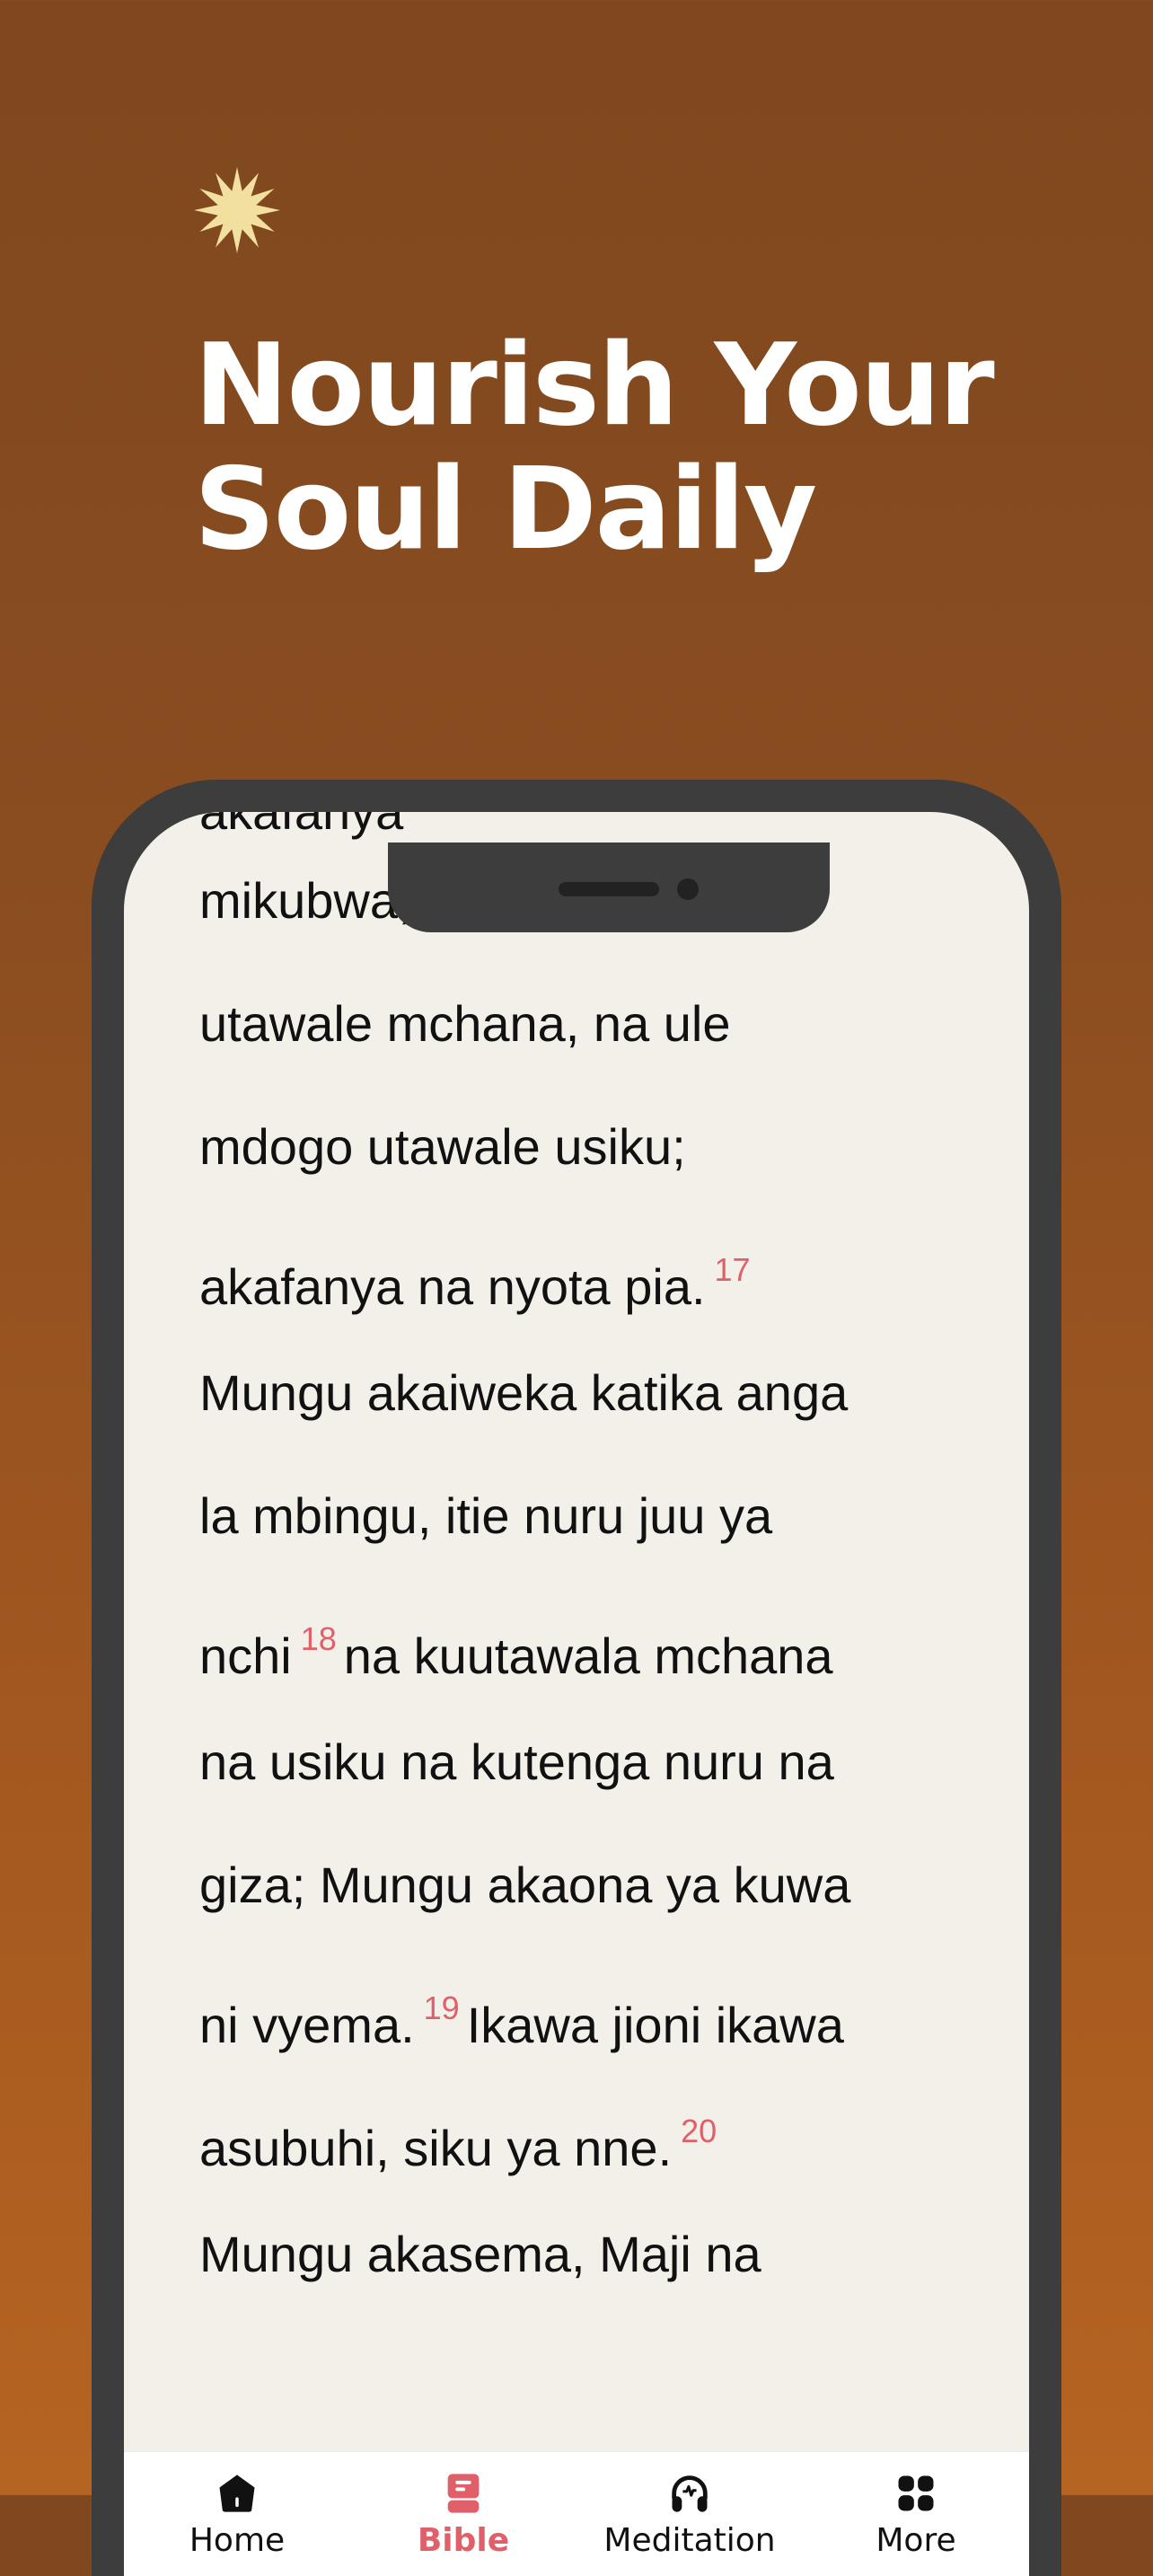 The height and width of the screenshot is (2576, 1153). What do you see at coordinates (733, 1269) in the screenshot?
I see `verse-number: 17` at bounding box center [733, 1269].